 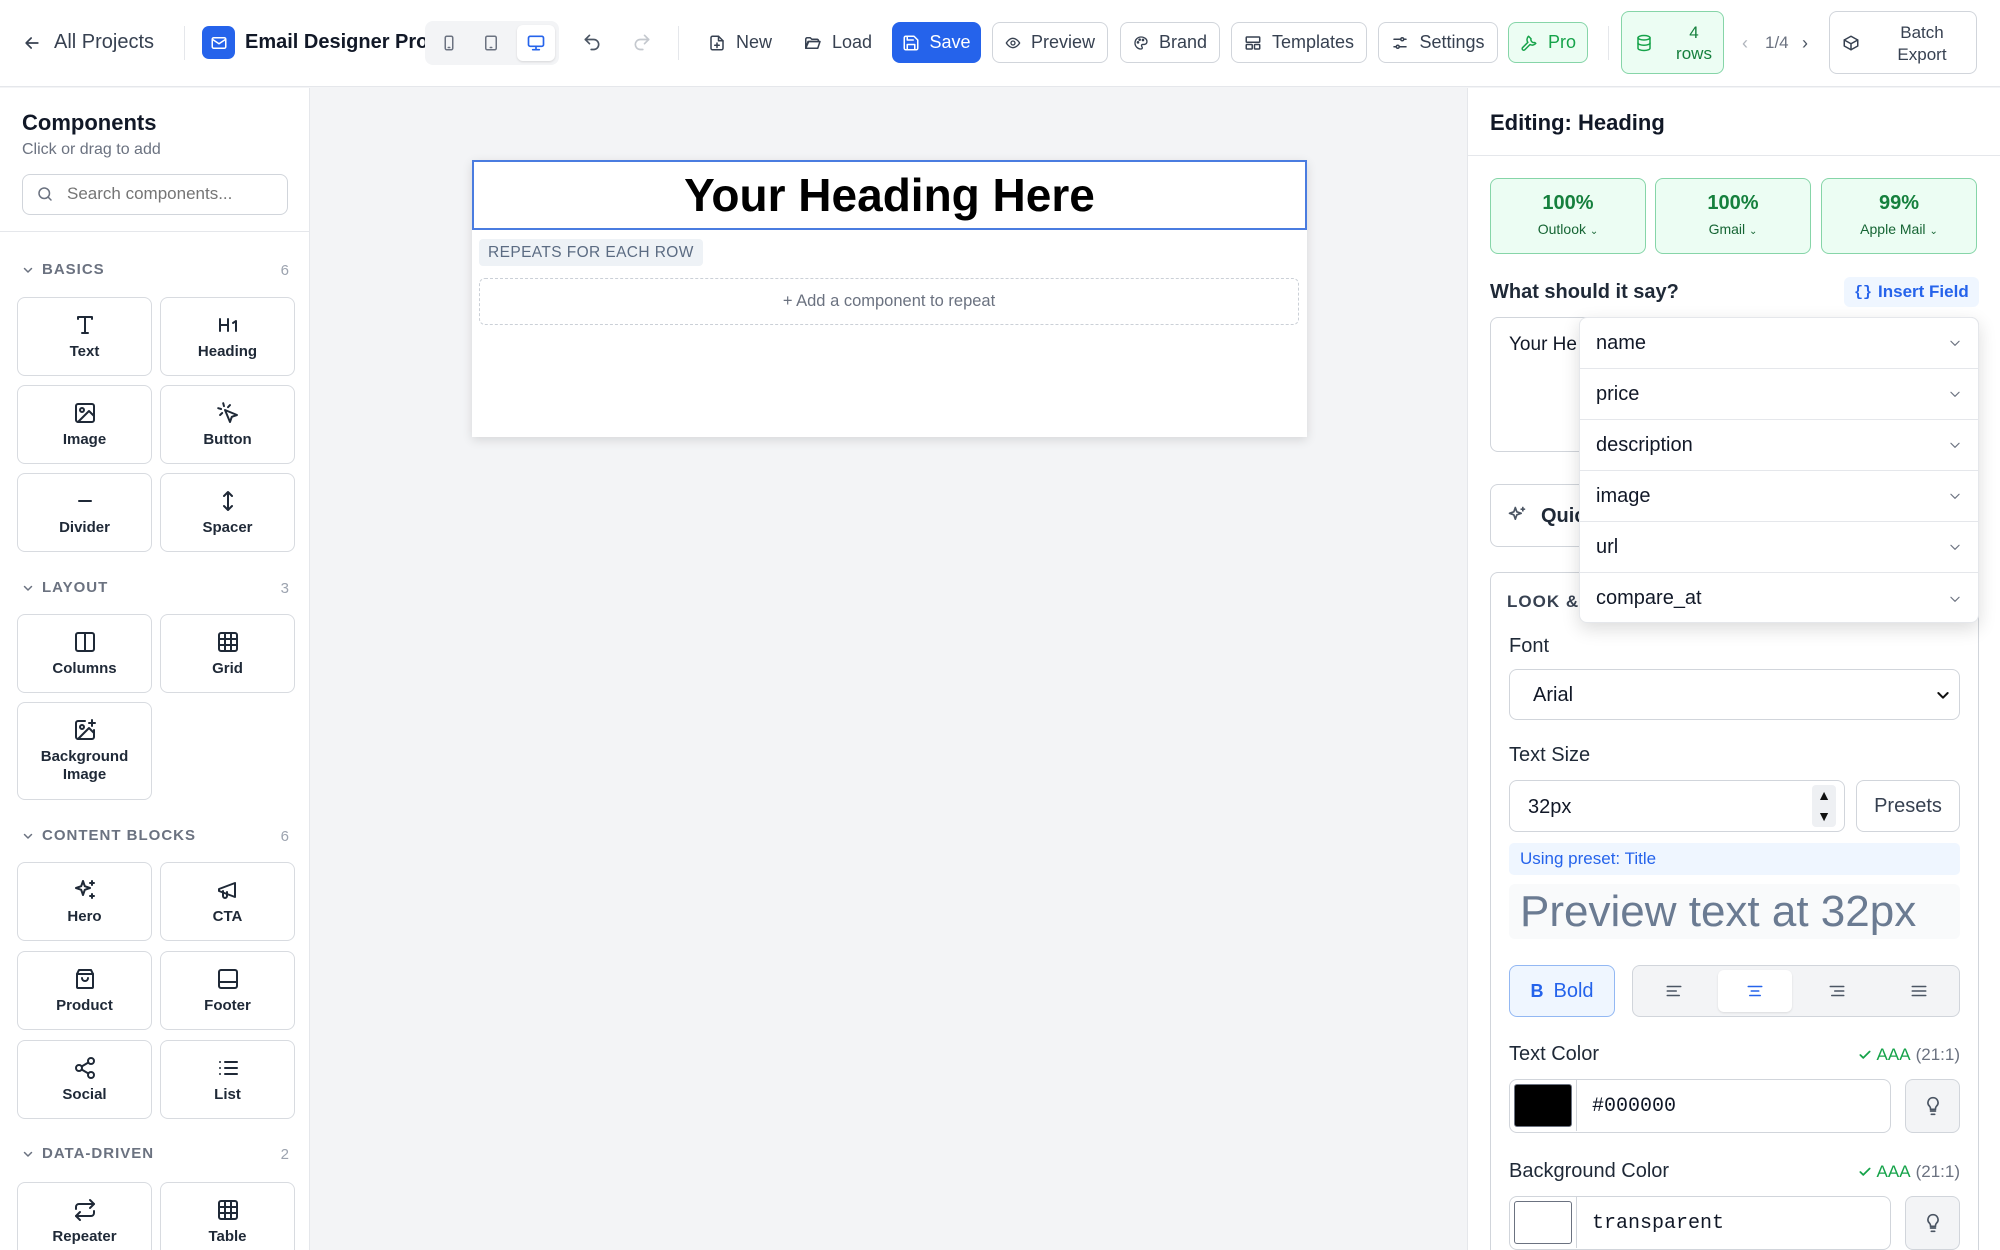 I want to click on align-right-button, so click(x=1837, y=991).